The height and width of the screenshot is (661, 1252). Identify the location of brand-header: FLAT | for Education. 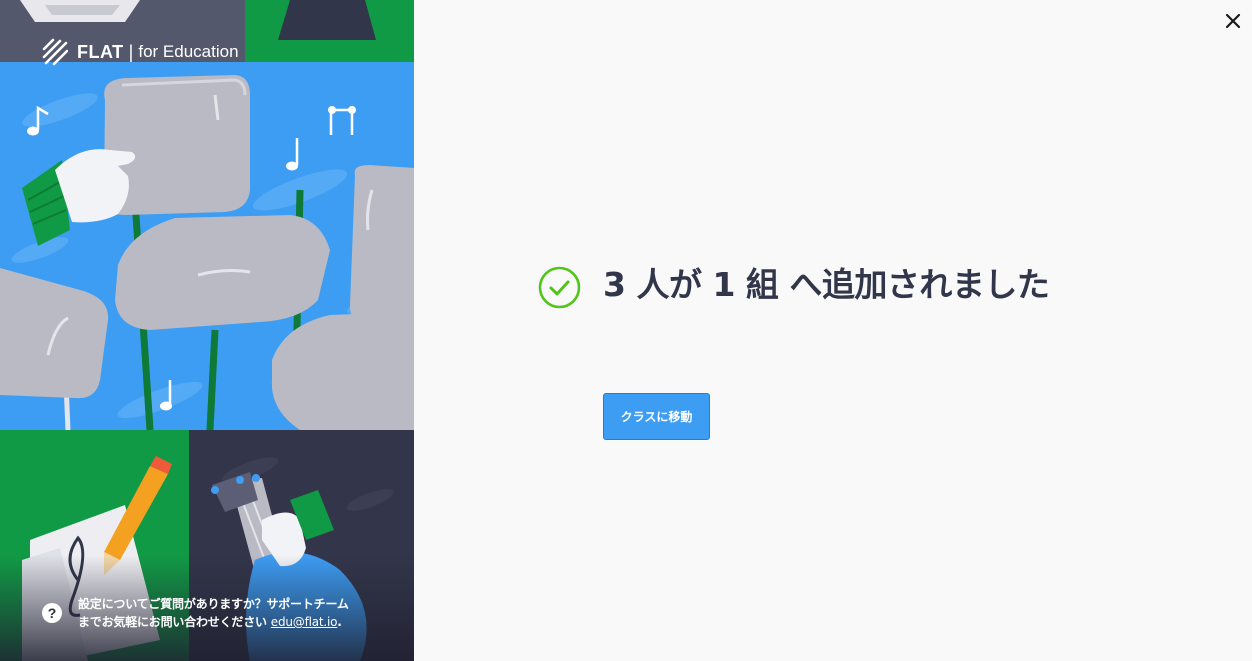
(140, 52).